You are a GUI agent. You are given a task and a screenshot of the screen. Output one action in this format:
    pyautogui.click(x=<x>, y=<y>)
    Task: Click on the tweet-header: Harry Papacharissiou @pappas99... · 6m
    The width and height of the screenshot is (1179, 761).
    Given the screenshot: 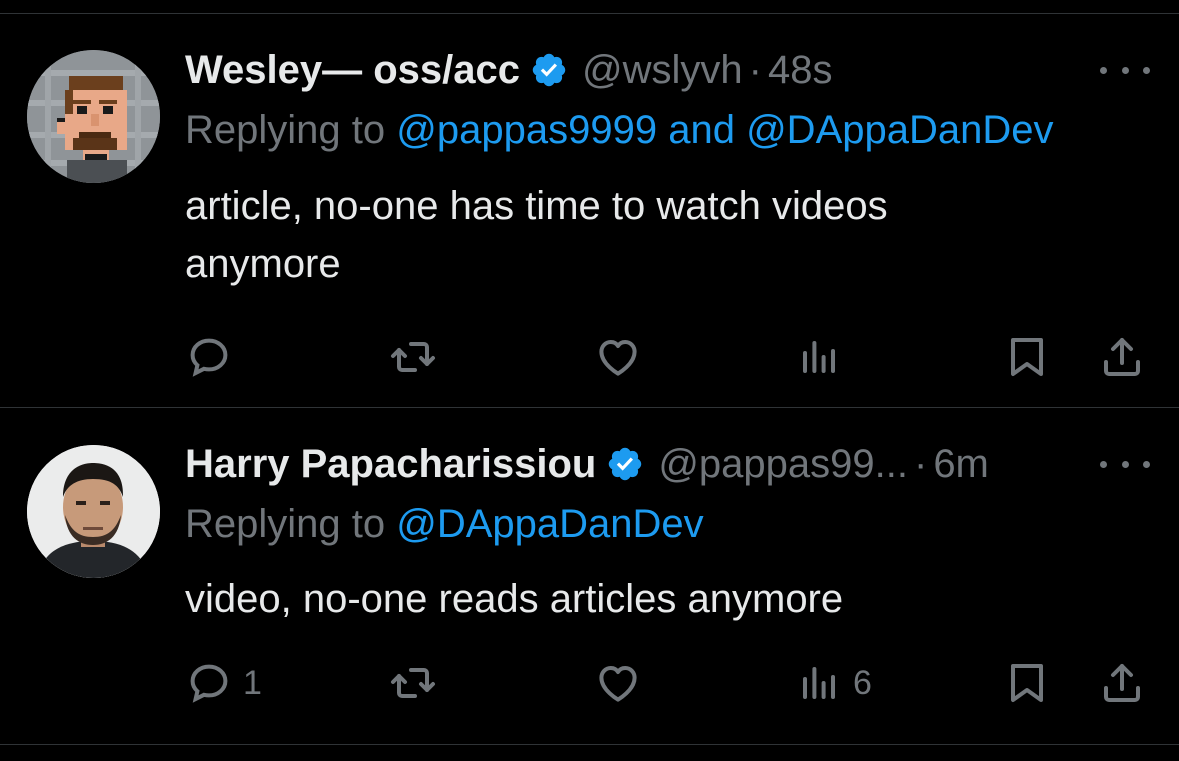 What is the action you would take?
    pyautogui.click(x=587, y=464)
    